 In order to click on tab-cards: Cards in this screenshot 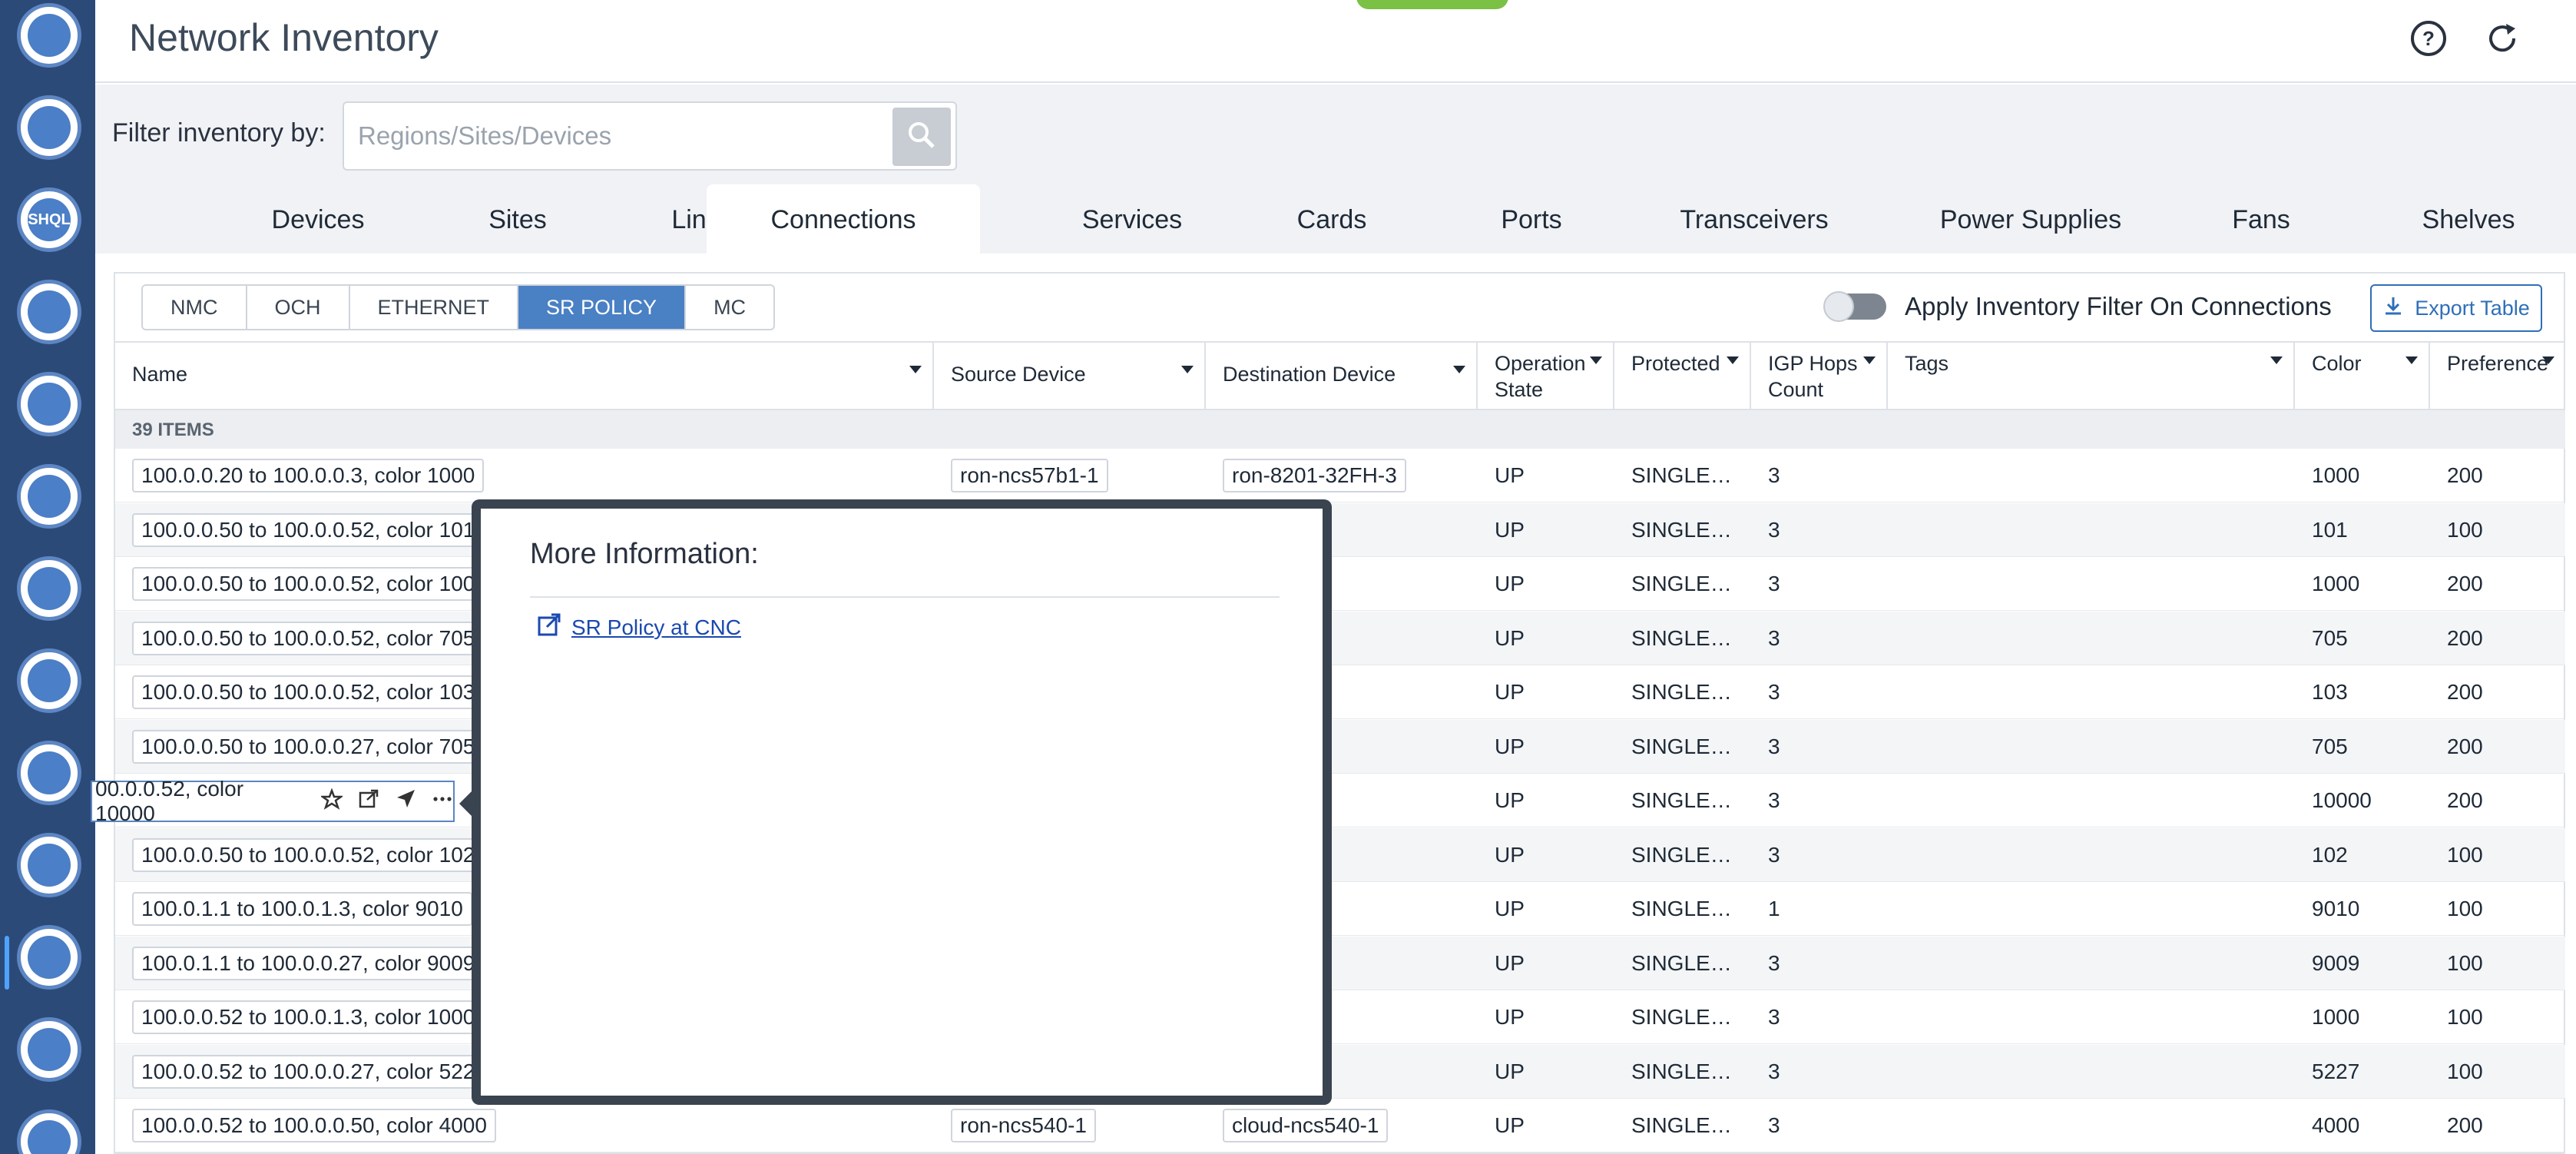, I will do `click(1332, 219)`.